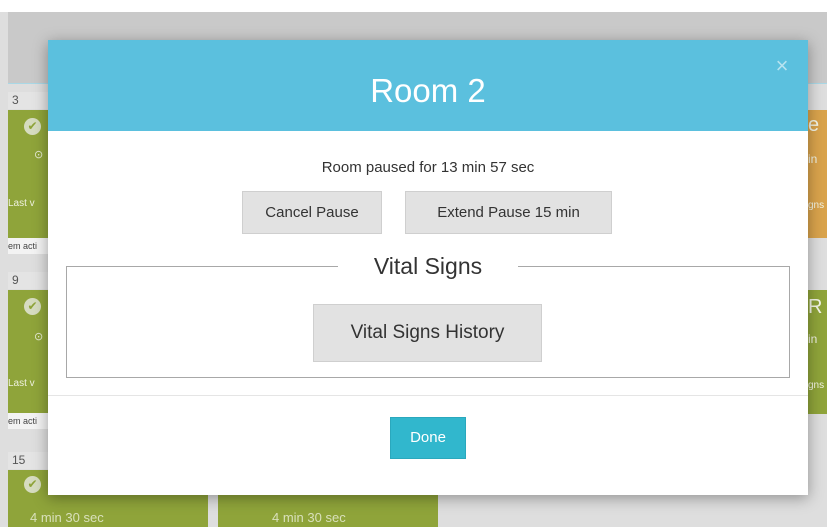 The height and width of the screenshot is (527, 827). Describe the element at coordinates (28, 100) in the screenshot. I see `row-number-3: 3` at that location.